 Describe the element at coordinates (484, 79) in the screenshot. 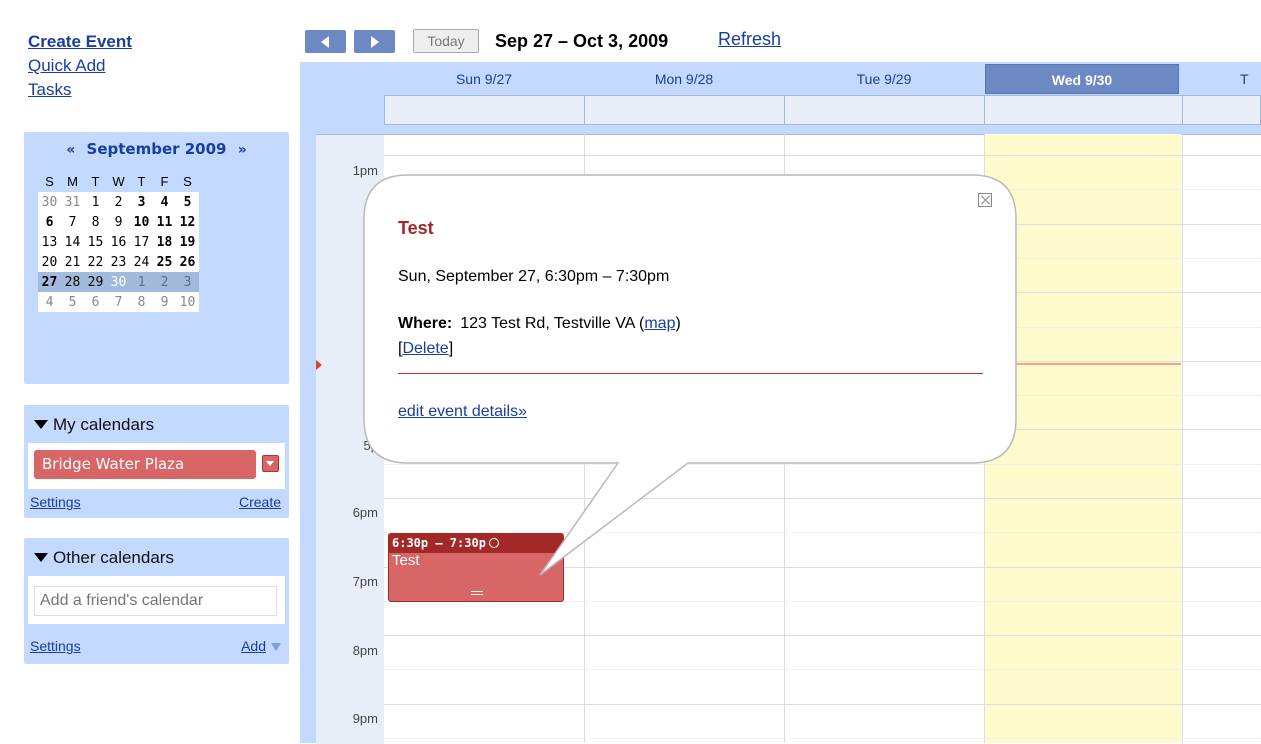

I see `day-header-sun: Sun 9/27` at that location.